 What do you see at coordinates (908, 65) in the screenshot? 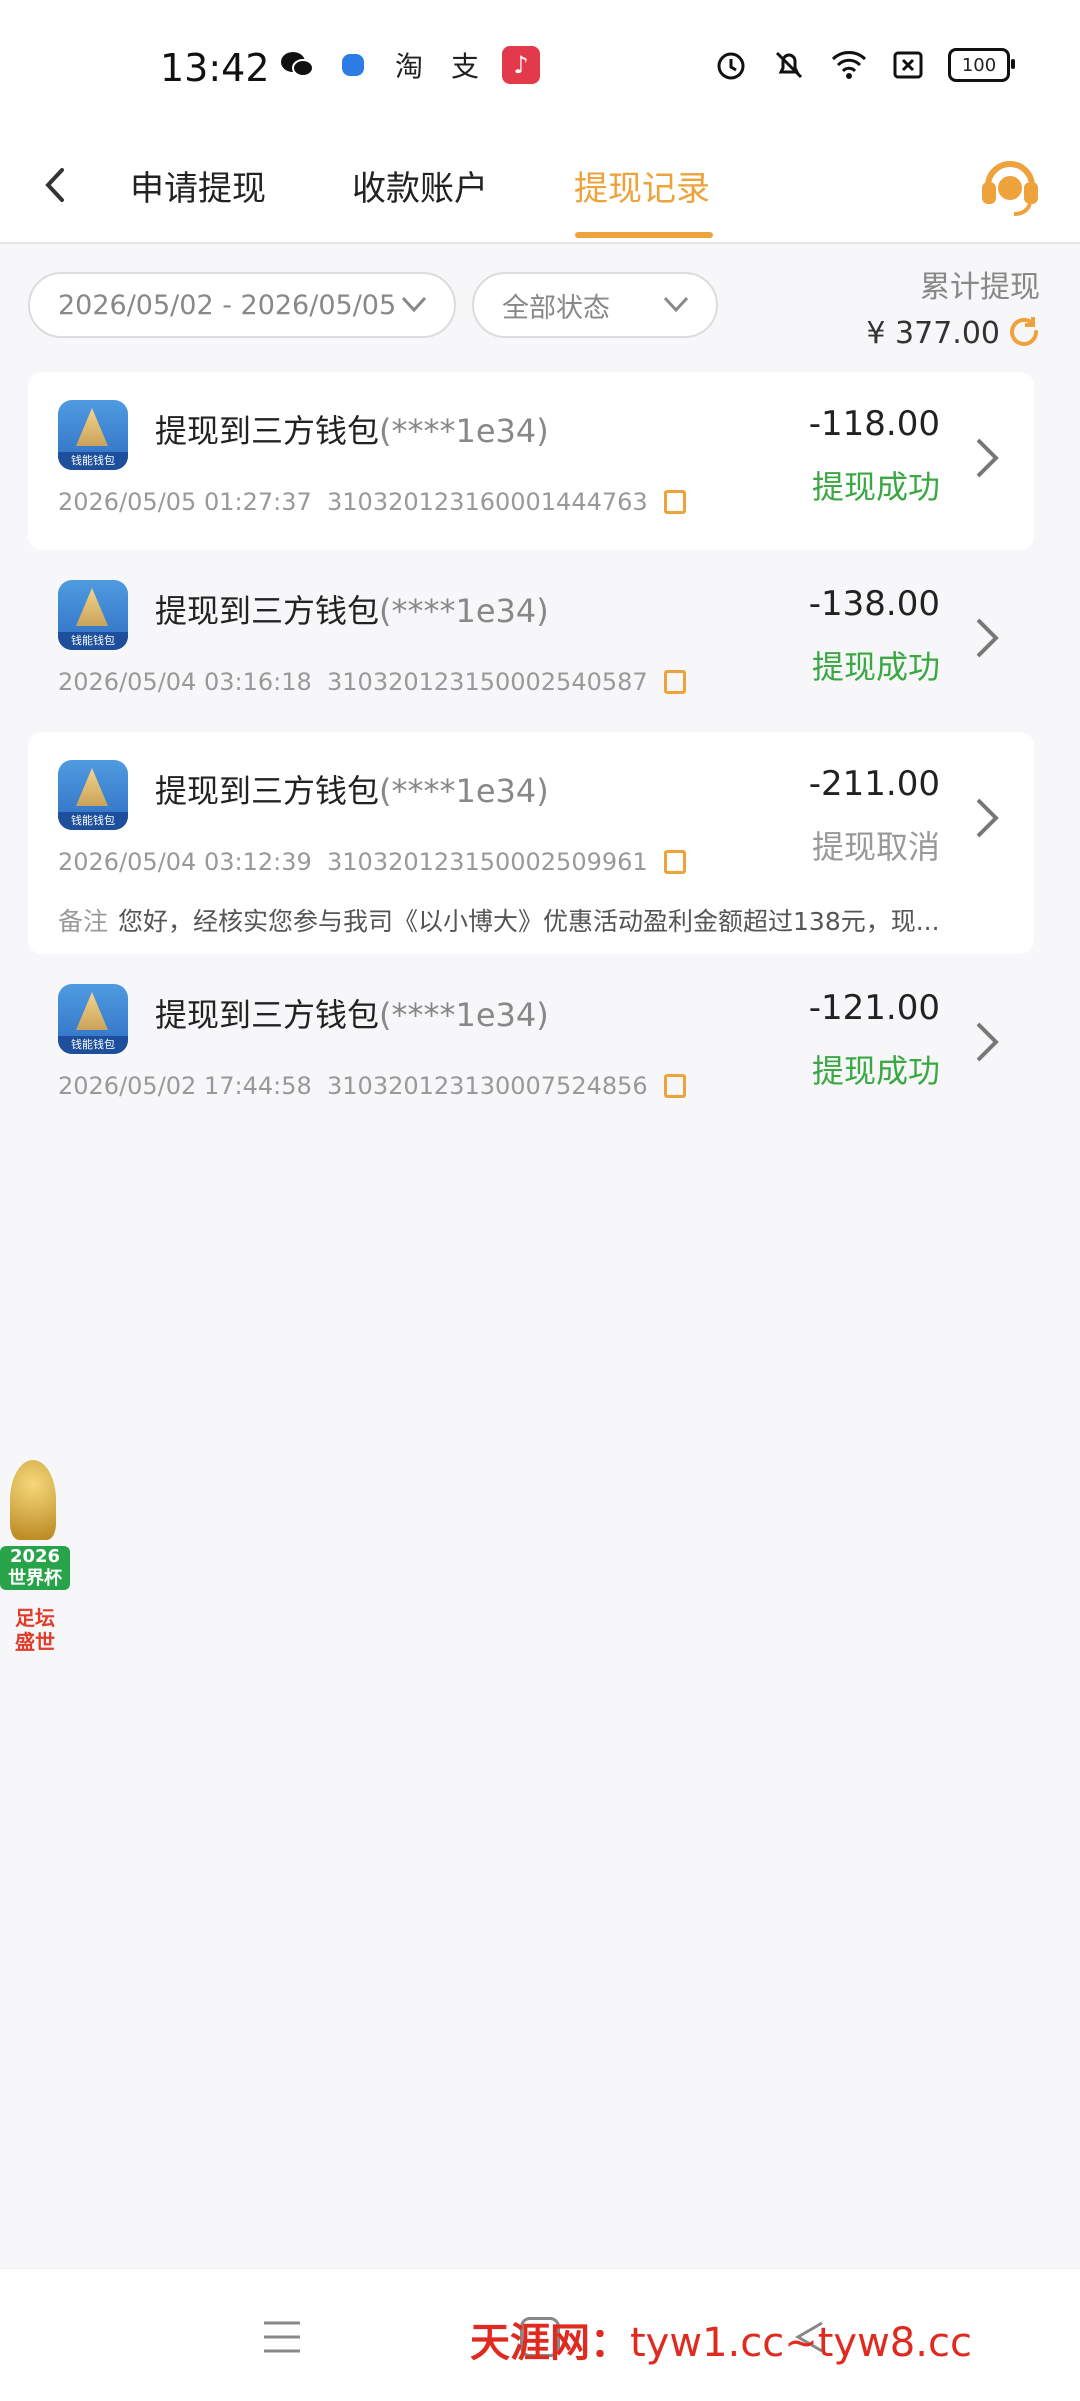
I see `no-sim-icon` at bounding box center [908, 65].